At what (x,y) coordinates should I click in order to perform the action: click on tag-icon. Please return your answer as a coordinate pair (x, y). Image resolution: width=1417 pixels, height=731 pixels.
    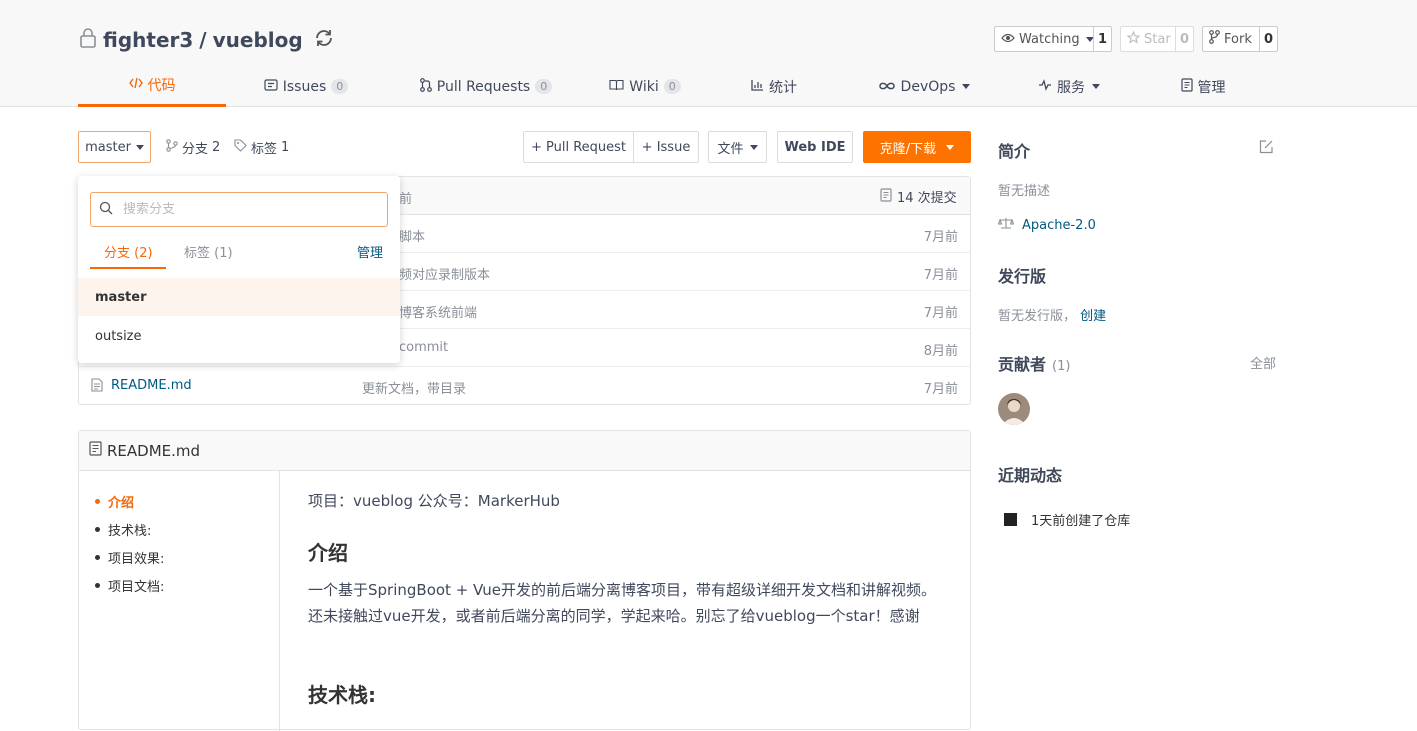
    Looking at the image, I should click on (240, 147).